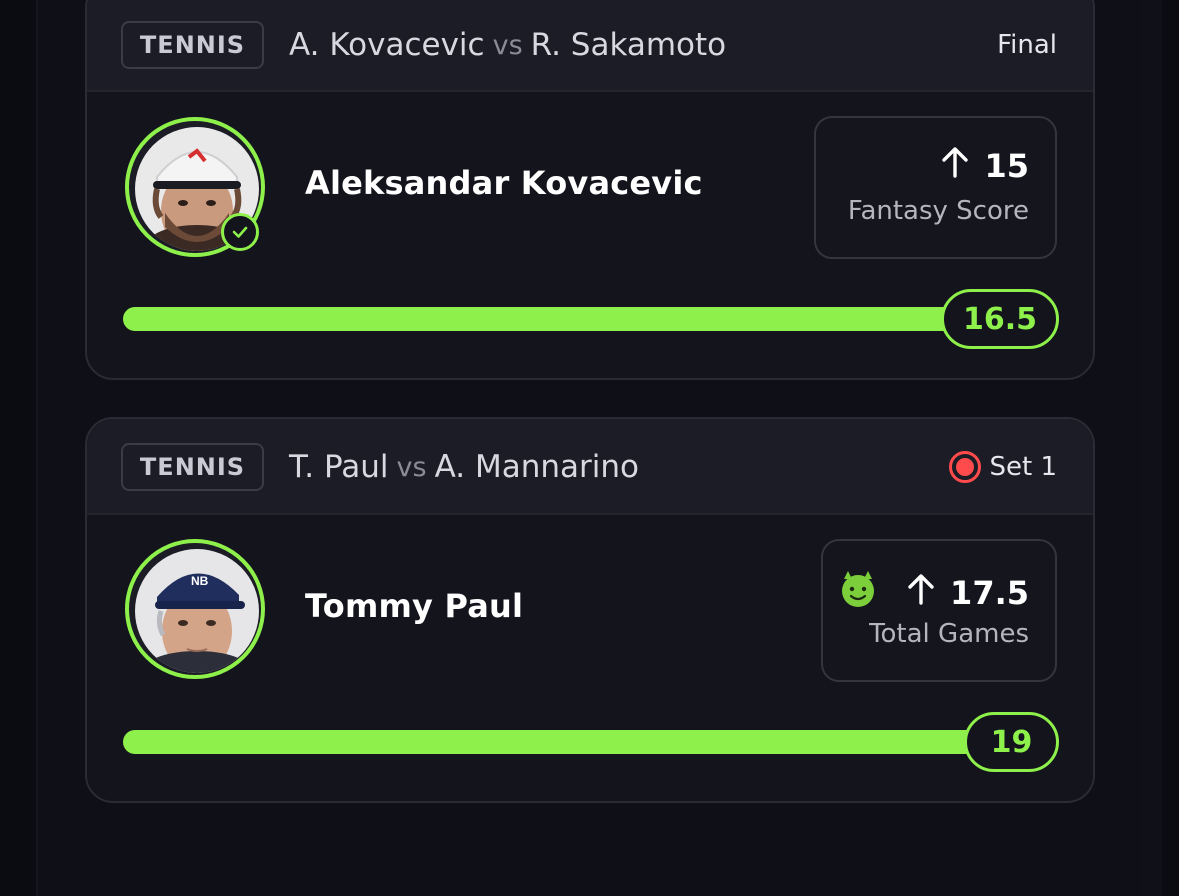 This screenshot has width=1179, height=896. What do you see at coordinates (628, 45) in the screenshot?
I see `matchup-player-b: R. Sakamoto` at bounding box center [628, 45].